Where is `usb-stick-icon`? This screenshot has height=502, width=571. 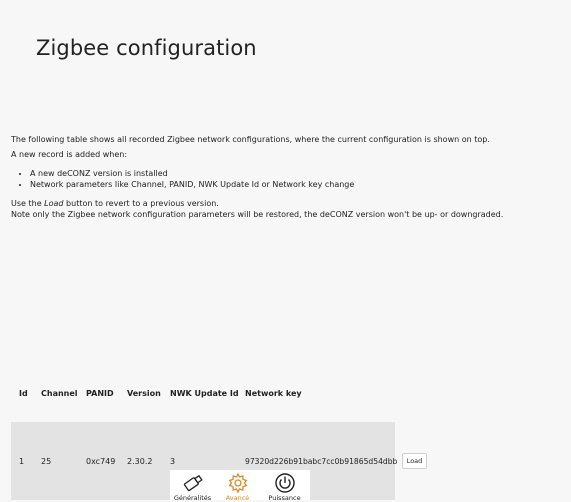 usb-stick-icon is located at coordinates (193, 483).